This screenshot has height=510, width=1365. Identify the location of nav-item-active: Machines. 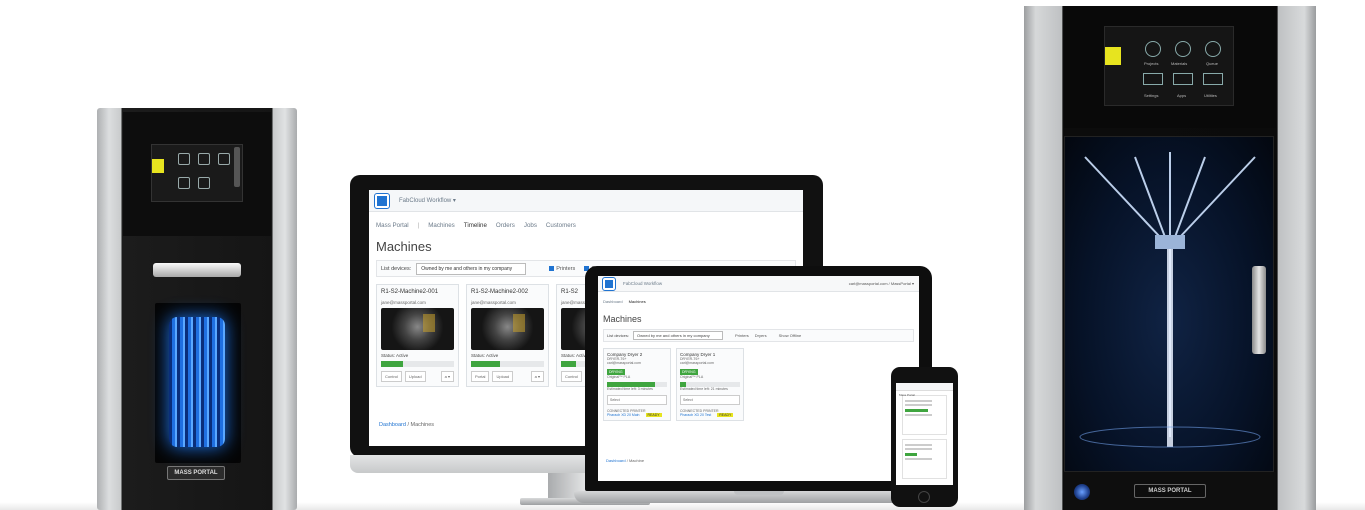
(637, 301).